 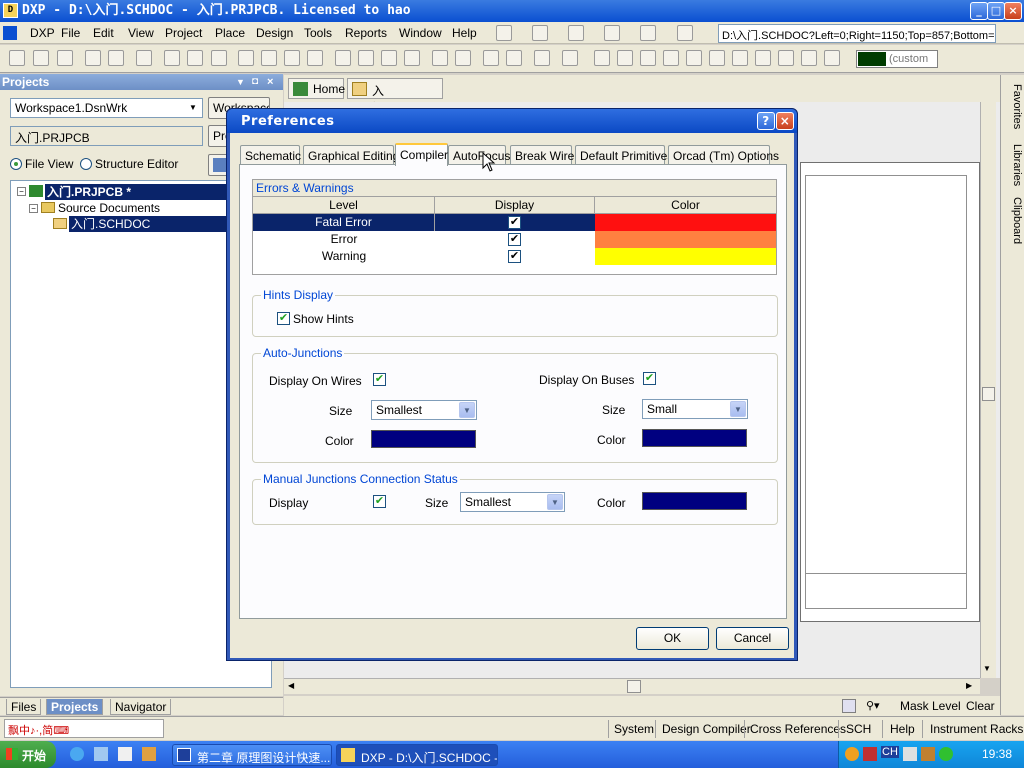 What do you see at coordinates (717, 58) in the screenshot?
I see `vcc-port-icon` at bounding box center [717, 58].